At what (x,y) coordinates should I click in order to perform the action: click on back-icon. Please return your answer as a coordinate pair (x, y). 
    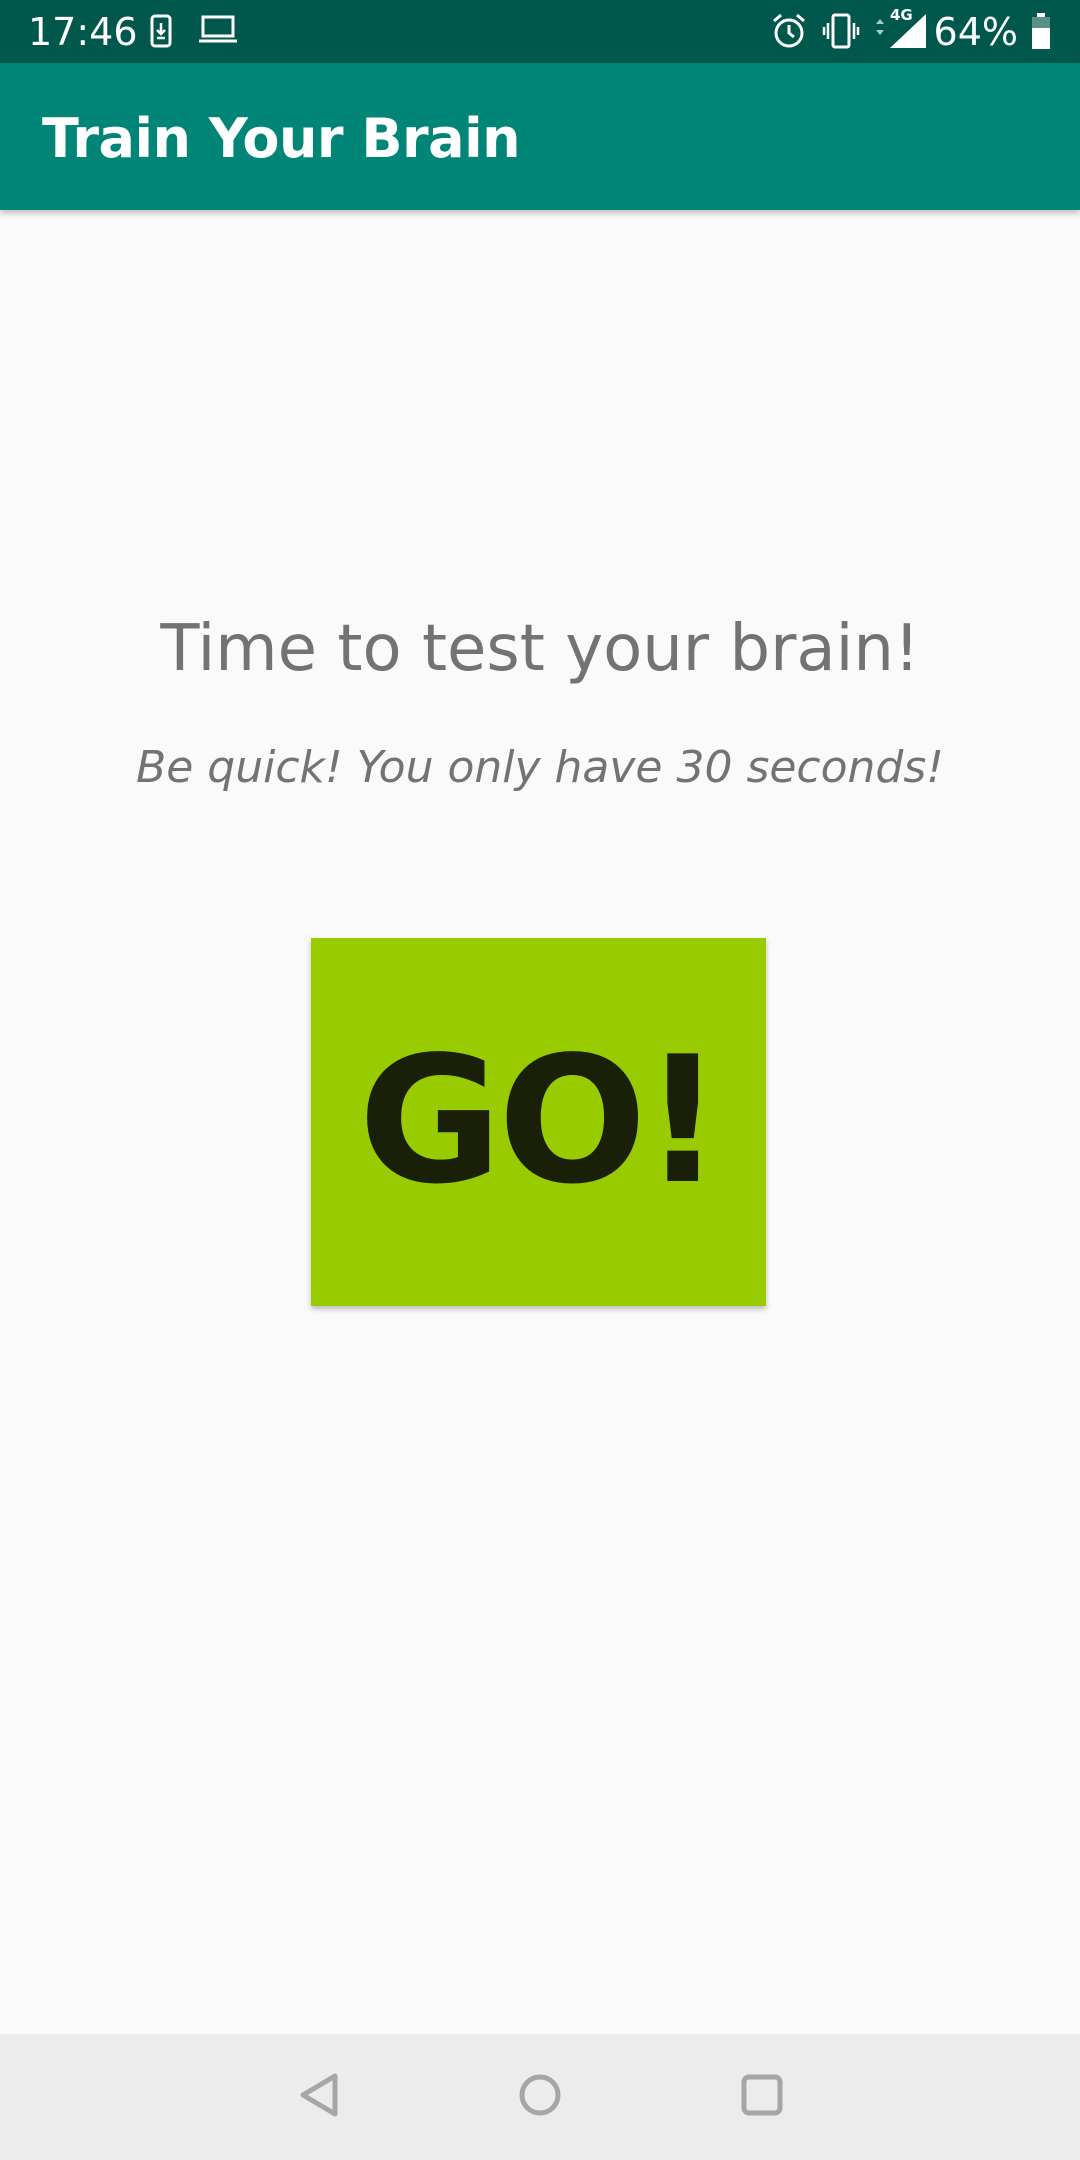
    Looking at the image, I should click on (319, 2097).